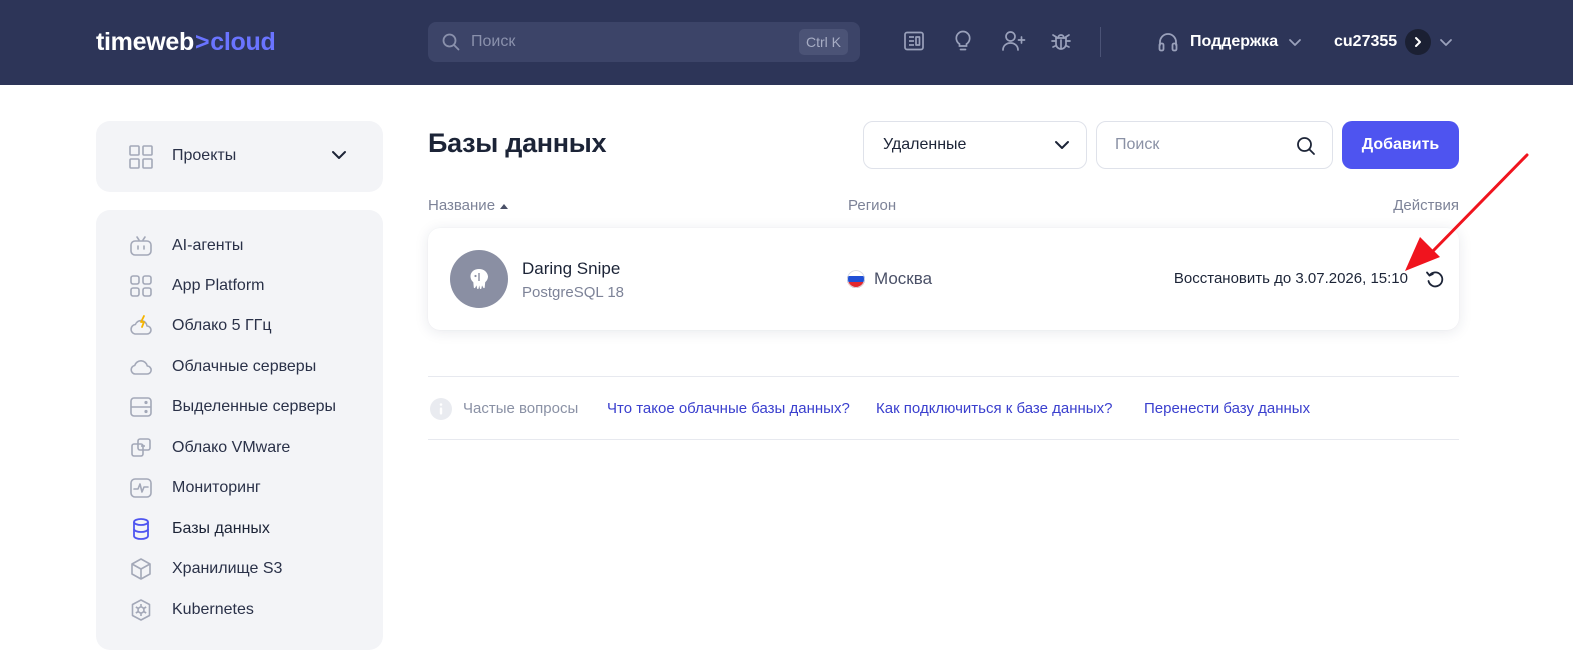 The image size is (1573, 650). Describe the element at coordinates (963, 41) in the screenshot. I see `lightbulb-icon` at that location.